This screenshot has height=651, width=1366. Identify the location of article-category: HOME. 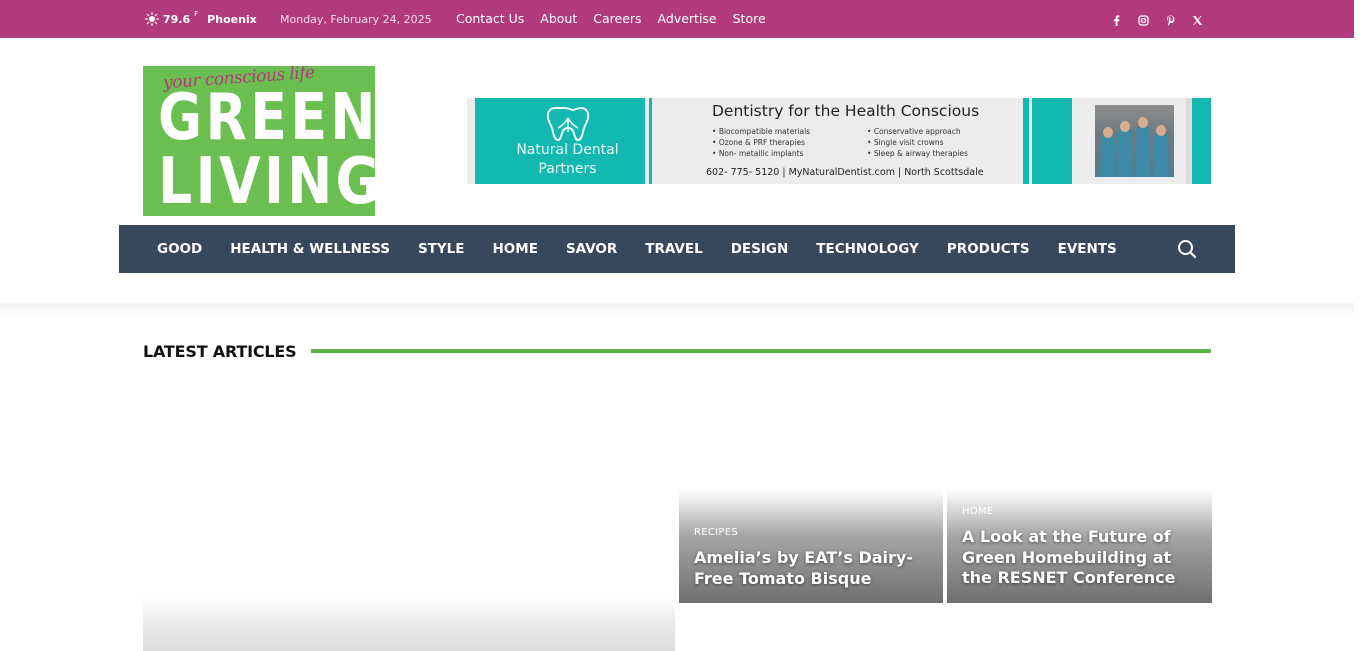
(978, 511).